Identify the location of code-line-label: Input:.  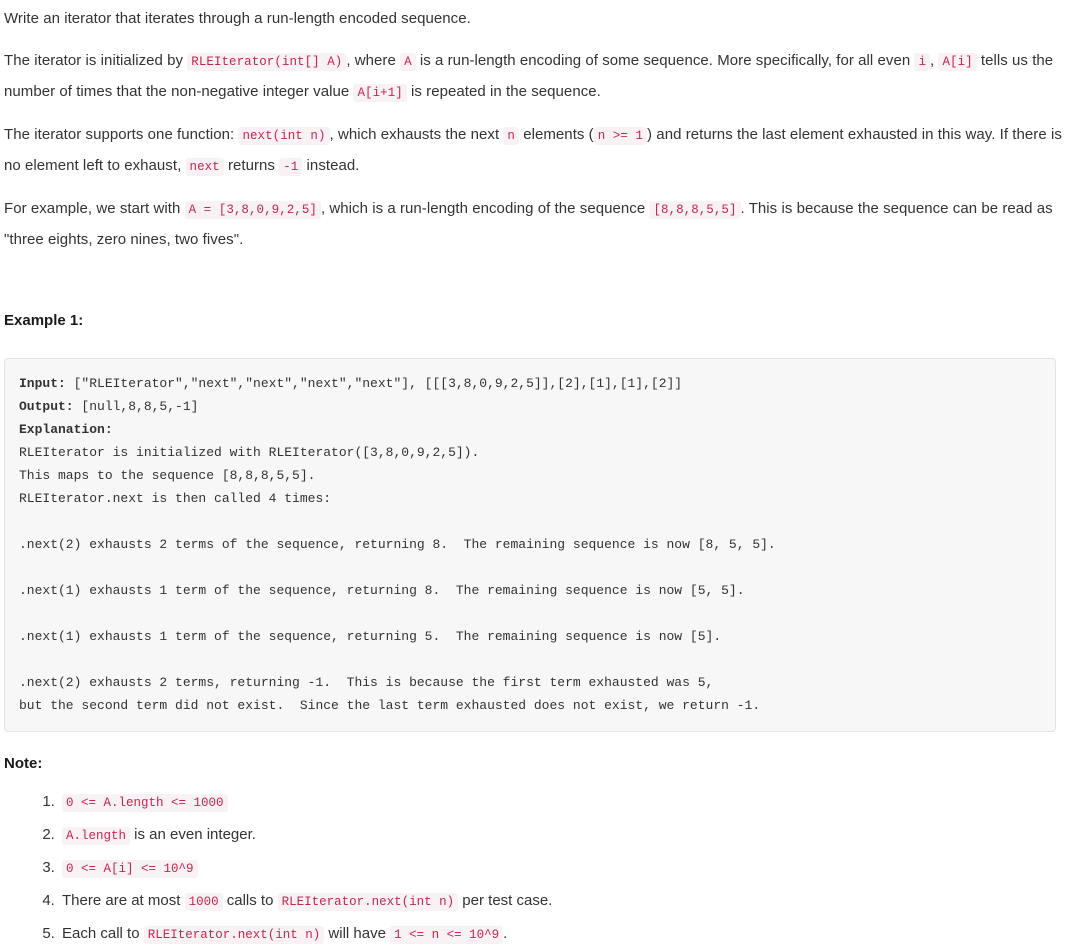
(46, 383).